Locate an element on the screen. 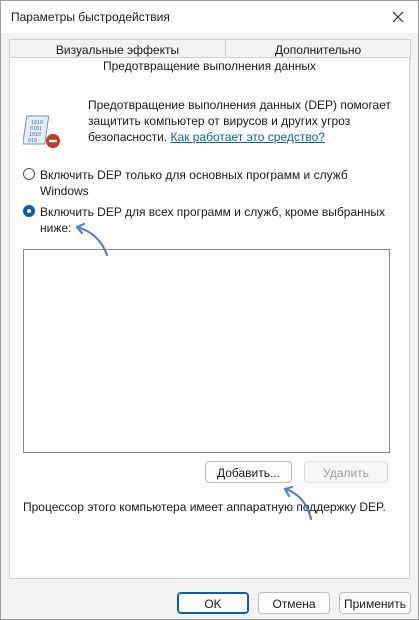 This screenshot has height=620, width=419. close-icon is located at coordinates (398, 17).